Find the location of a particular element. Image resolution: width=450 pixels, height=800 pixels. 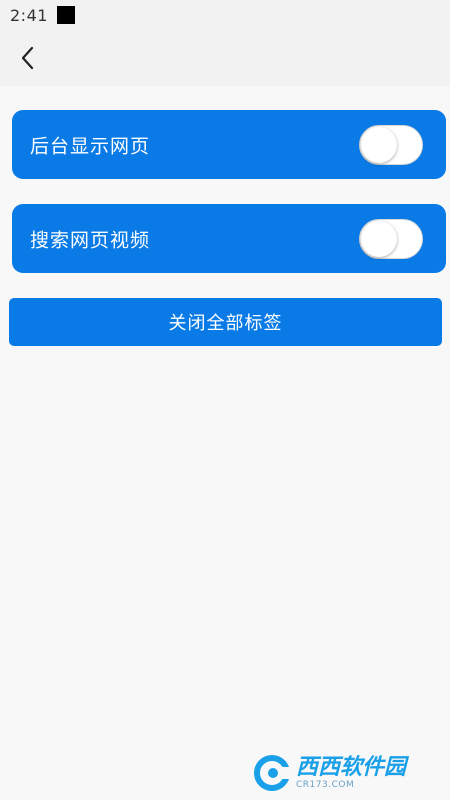

watermark-domain: CR173.COM is located at coordinates (325, 784).